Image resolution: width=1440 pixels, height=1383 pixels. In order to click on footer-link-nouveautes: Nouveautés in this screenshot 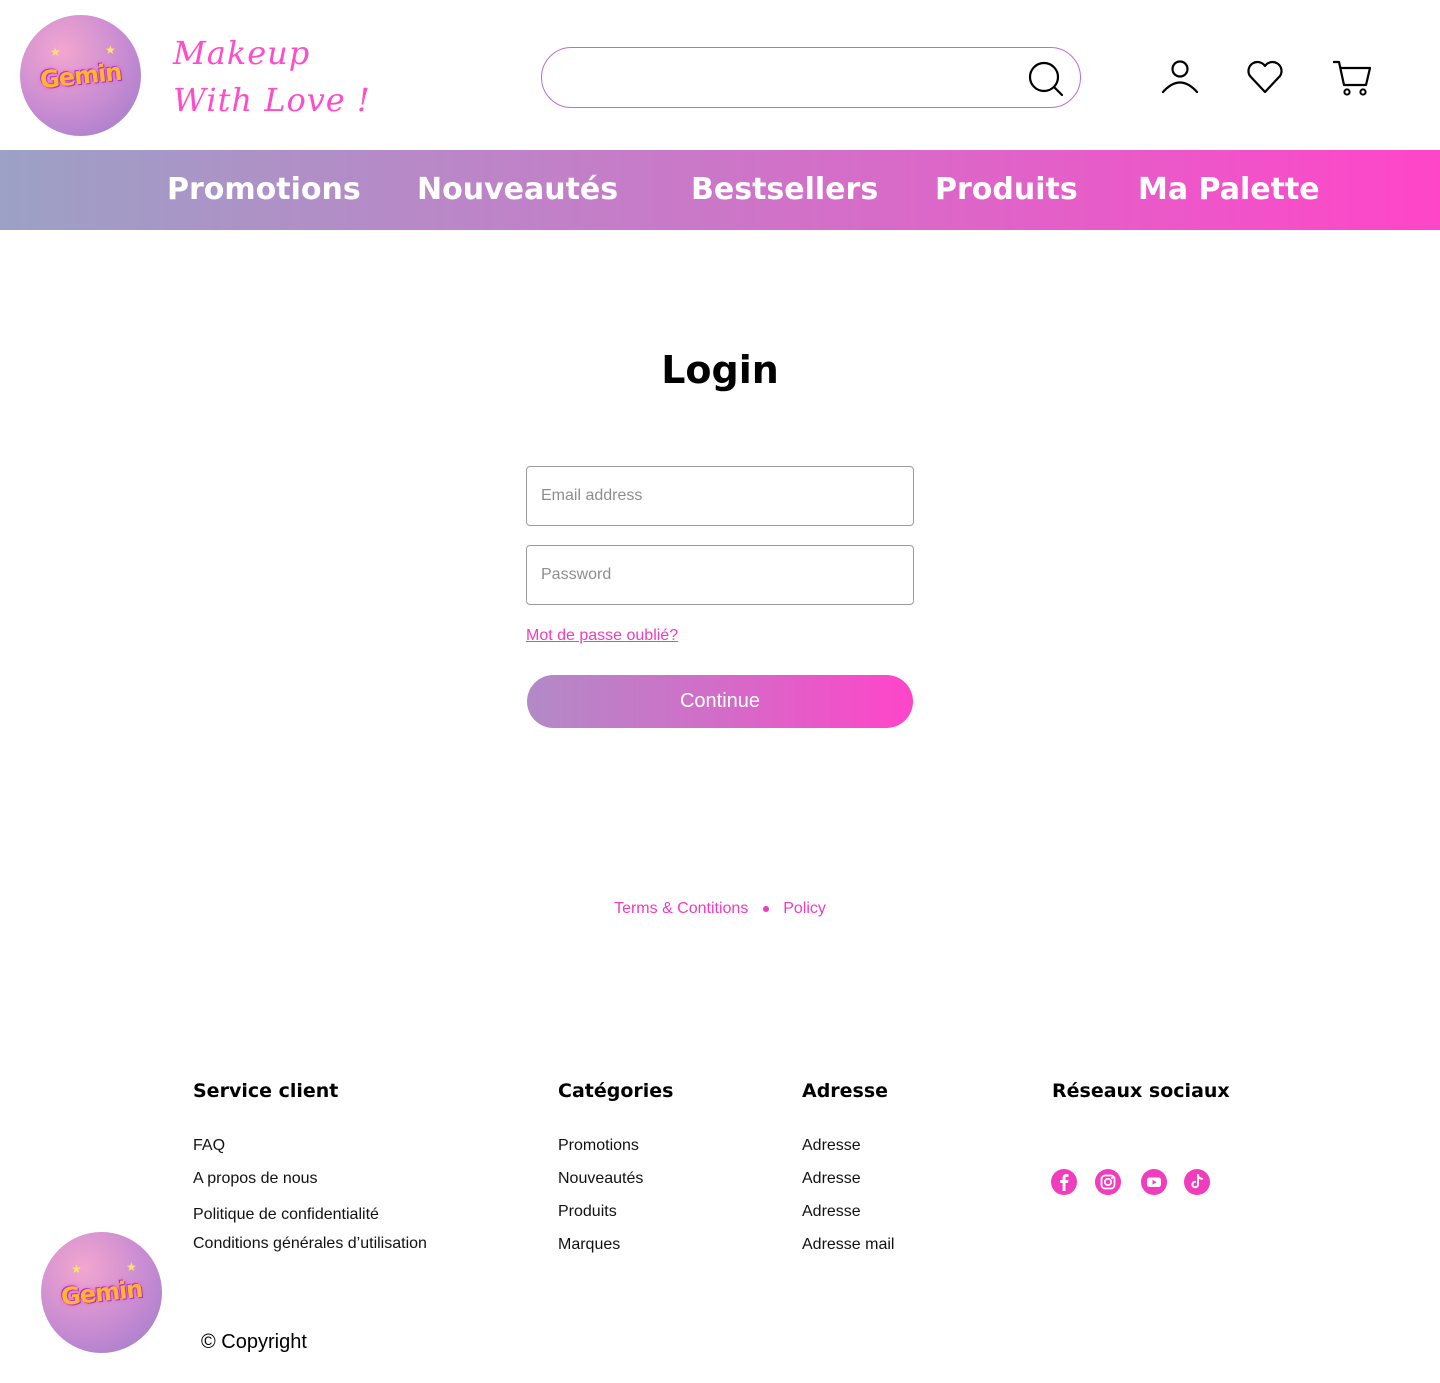, I will do `click(600, 1179)`.